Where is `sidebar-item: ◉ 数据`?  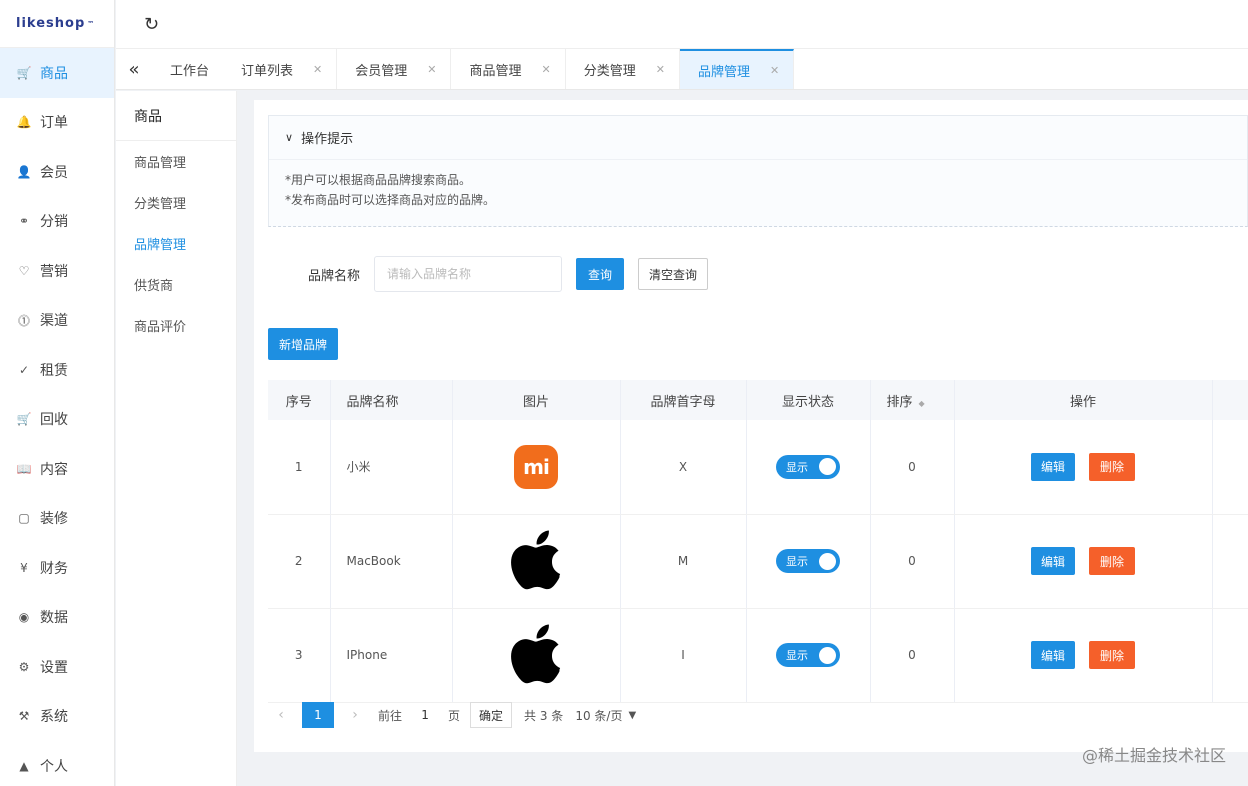
sidebar-item: ◉ 数据 is located at coordinates (57, 618).